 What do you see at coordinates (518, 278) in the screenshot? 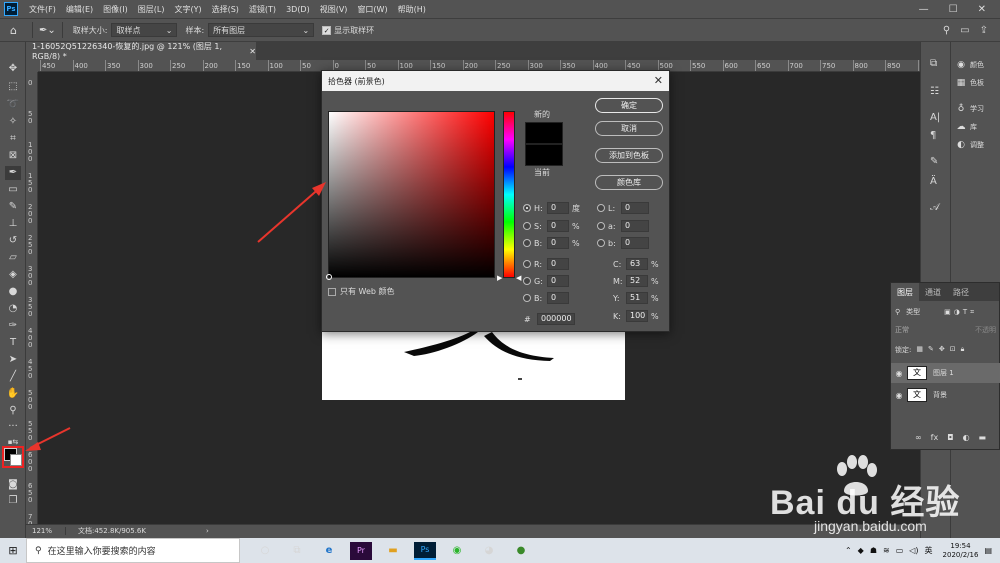
I see `hue-slider-right-arrow-icon: ◀` at bounding box center [518, 278].